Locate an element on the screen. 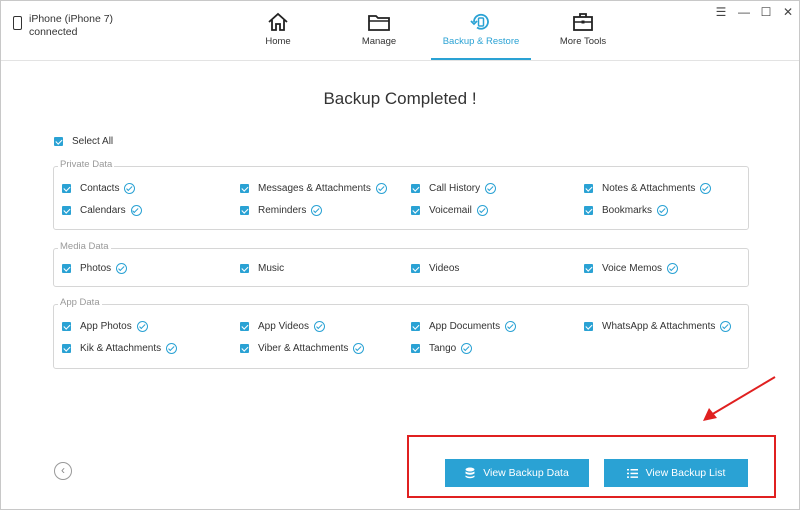 The width and height of the screenshot is (800, 510). item-app-videos: App Videos is located at coordinates (282, 326).